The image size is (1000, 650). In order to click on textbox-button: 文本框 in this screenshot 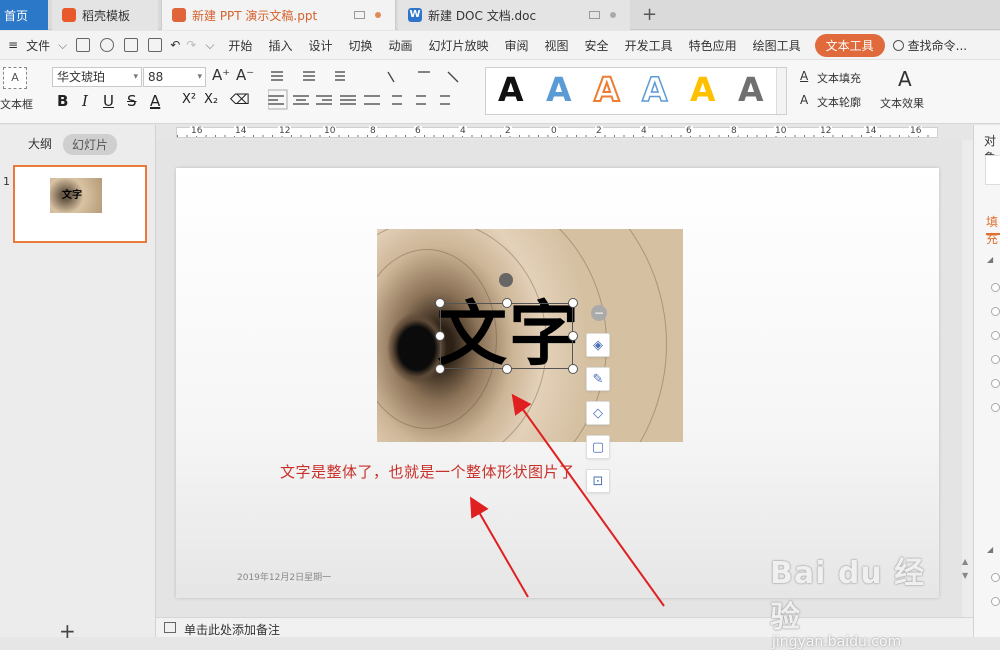, I will do `click(16, 104)`.